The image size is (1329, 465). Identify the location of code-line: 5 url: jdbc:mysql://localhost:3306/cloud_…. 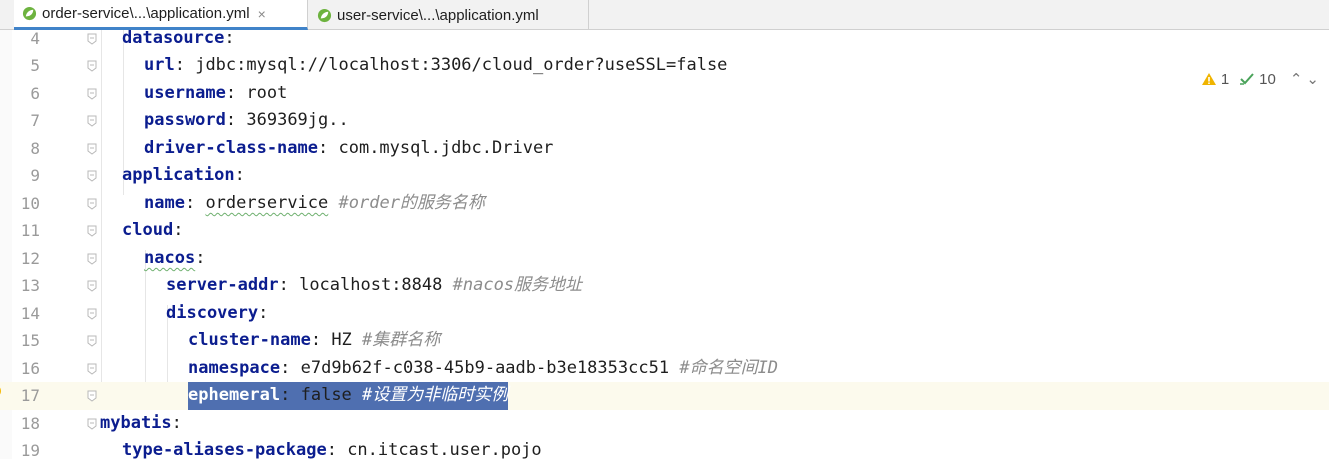
(664, 66).